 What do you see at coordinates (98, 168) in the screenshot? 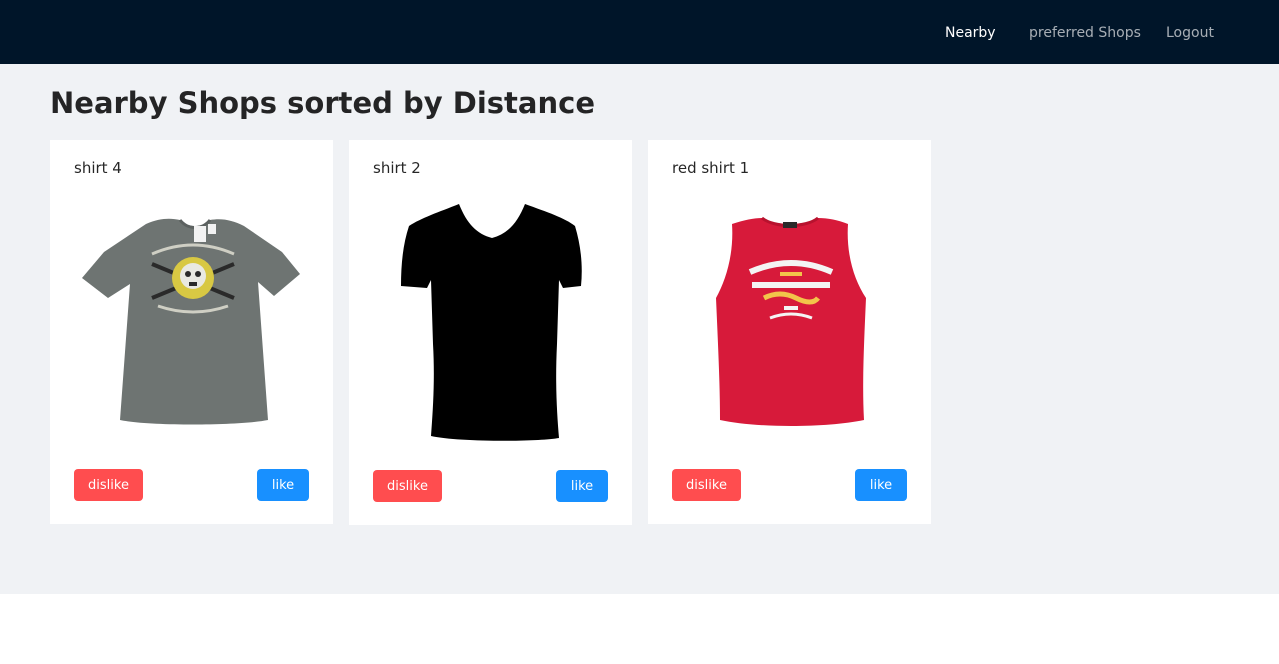
I see `shop-name: shirt 4` at bounding box center [98, 168].